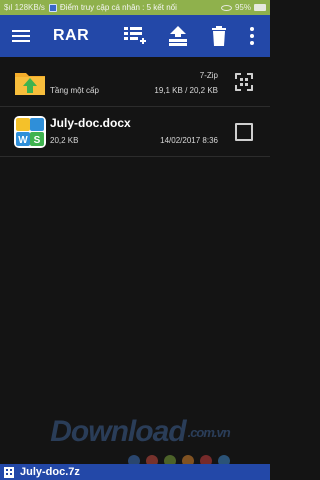  Describe the element at coordinates (260, 7) in the screenshot. I see `battery-icon` at that location.